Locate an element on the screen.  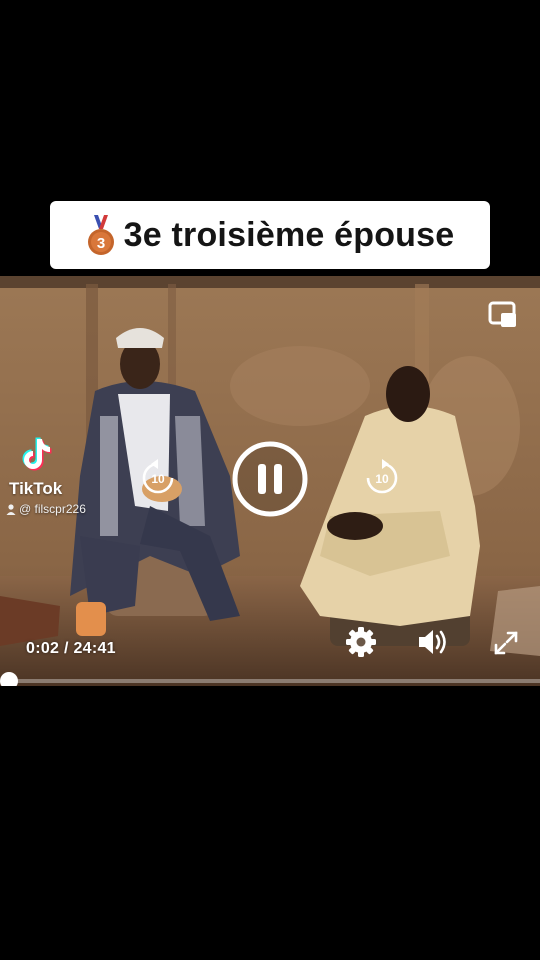
pause-icon is located at coordinates (270, 479).